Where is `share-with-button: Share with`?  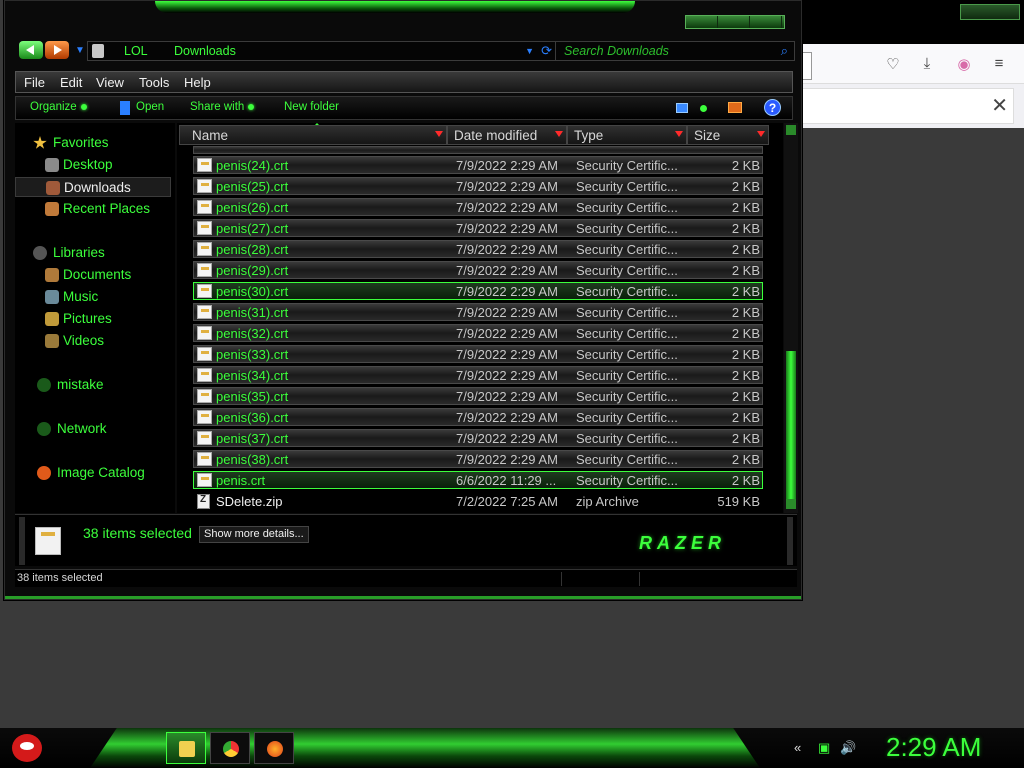
share-with-button: Share with is located at coordinates (222, 107).